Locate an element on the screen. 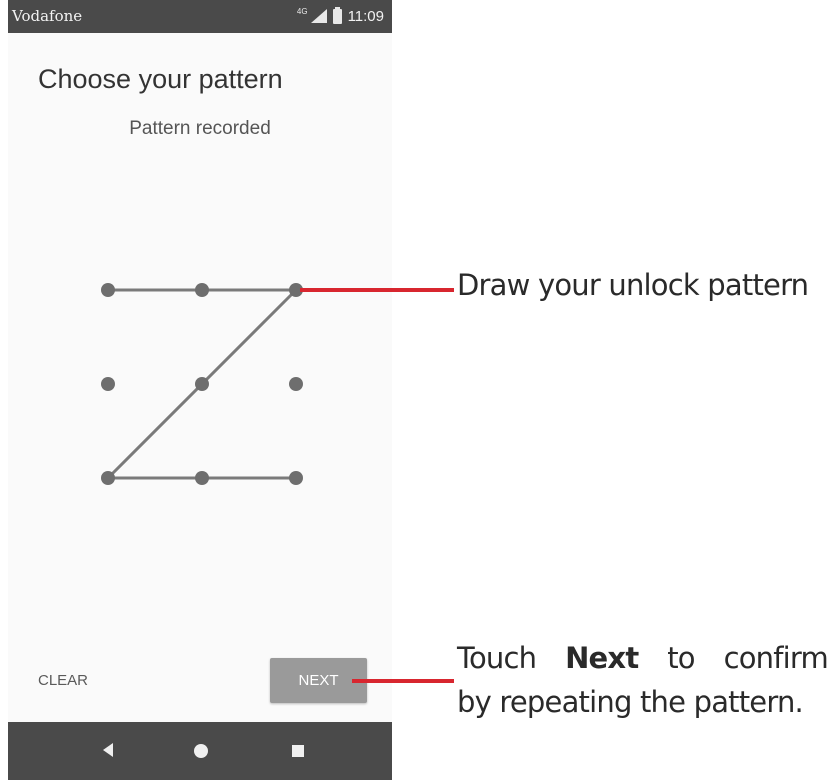  next-callout-word: confirm is located at coordinates (775, 658).